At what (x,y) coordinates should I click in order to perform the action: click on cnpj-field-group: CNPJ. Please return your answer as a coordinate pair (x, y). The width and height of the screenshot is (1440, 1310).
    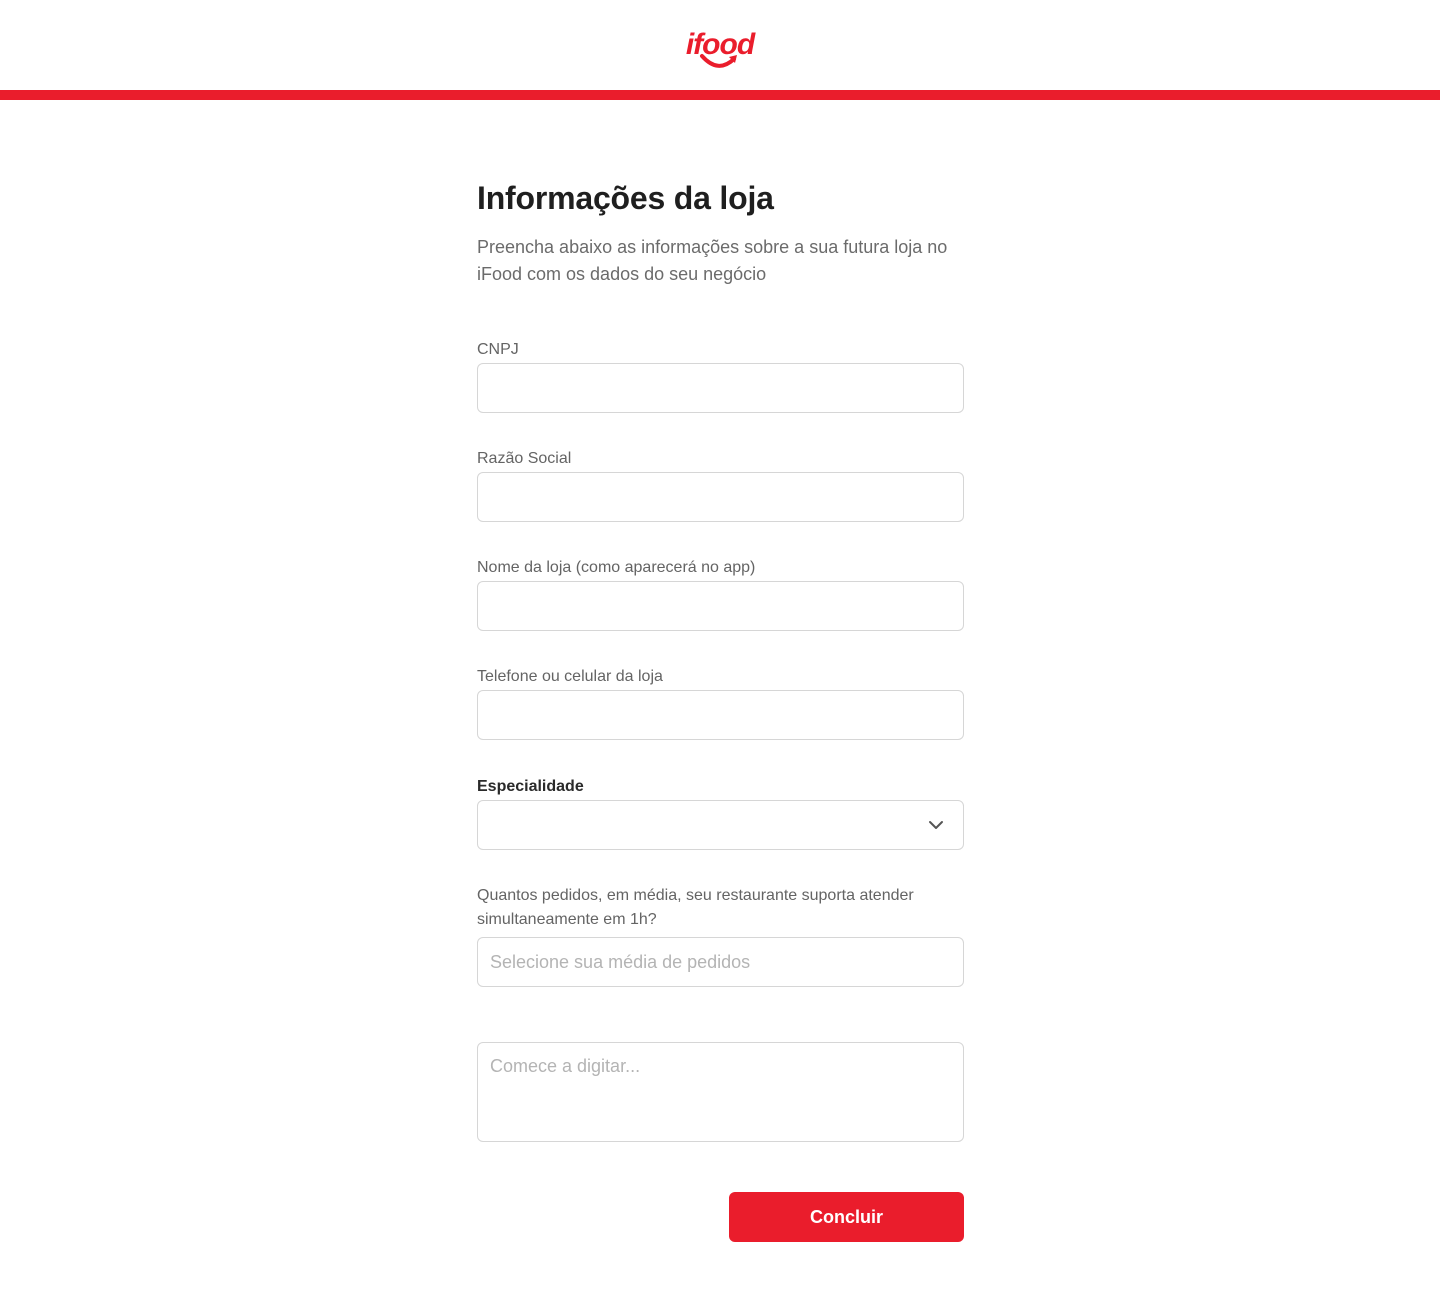
    Looking at the image, I should click on (720, 375).